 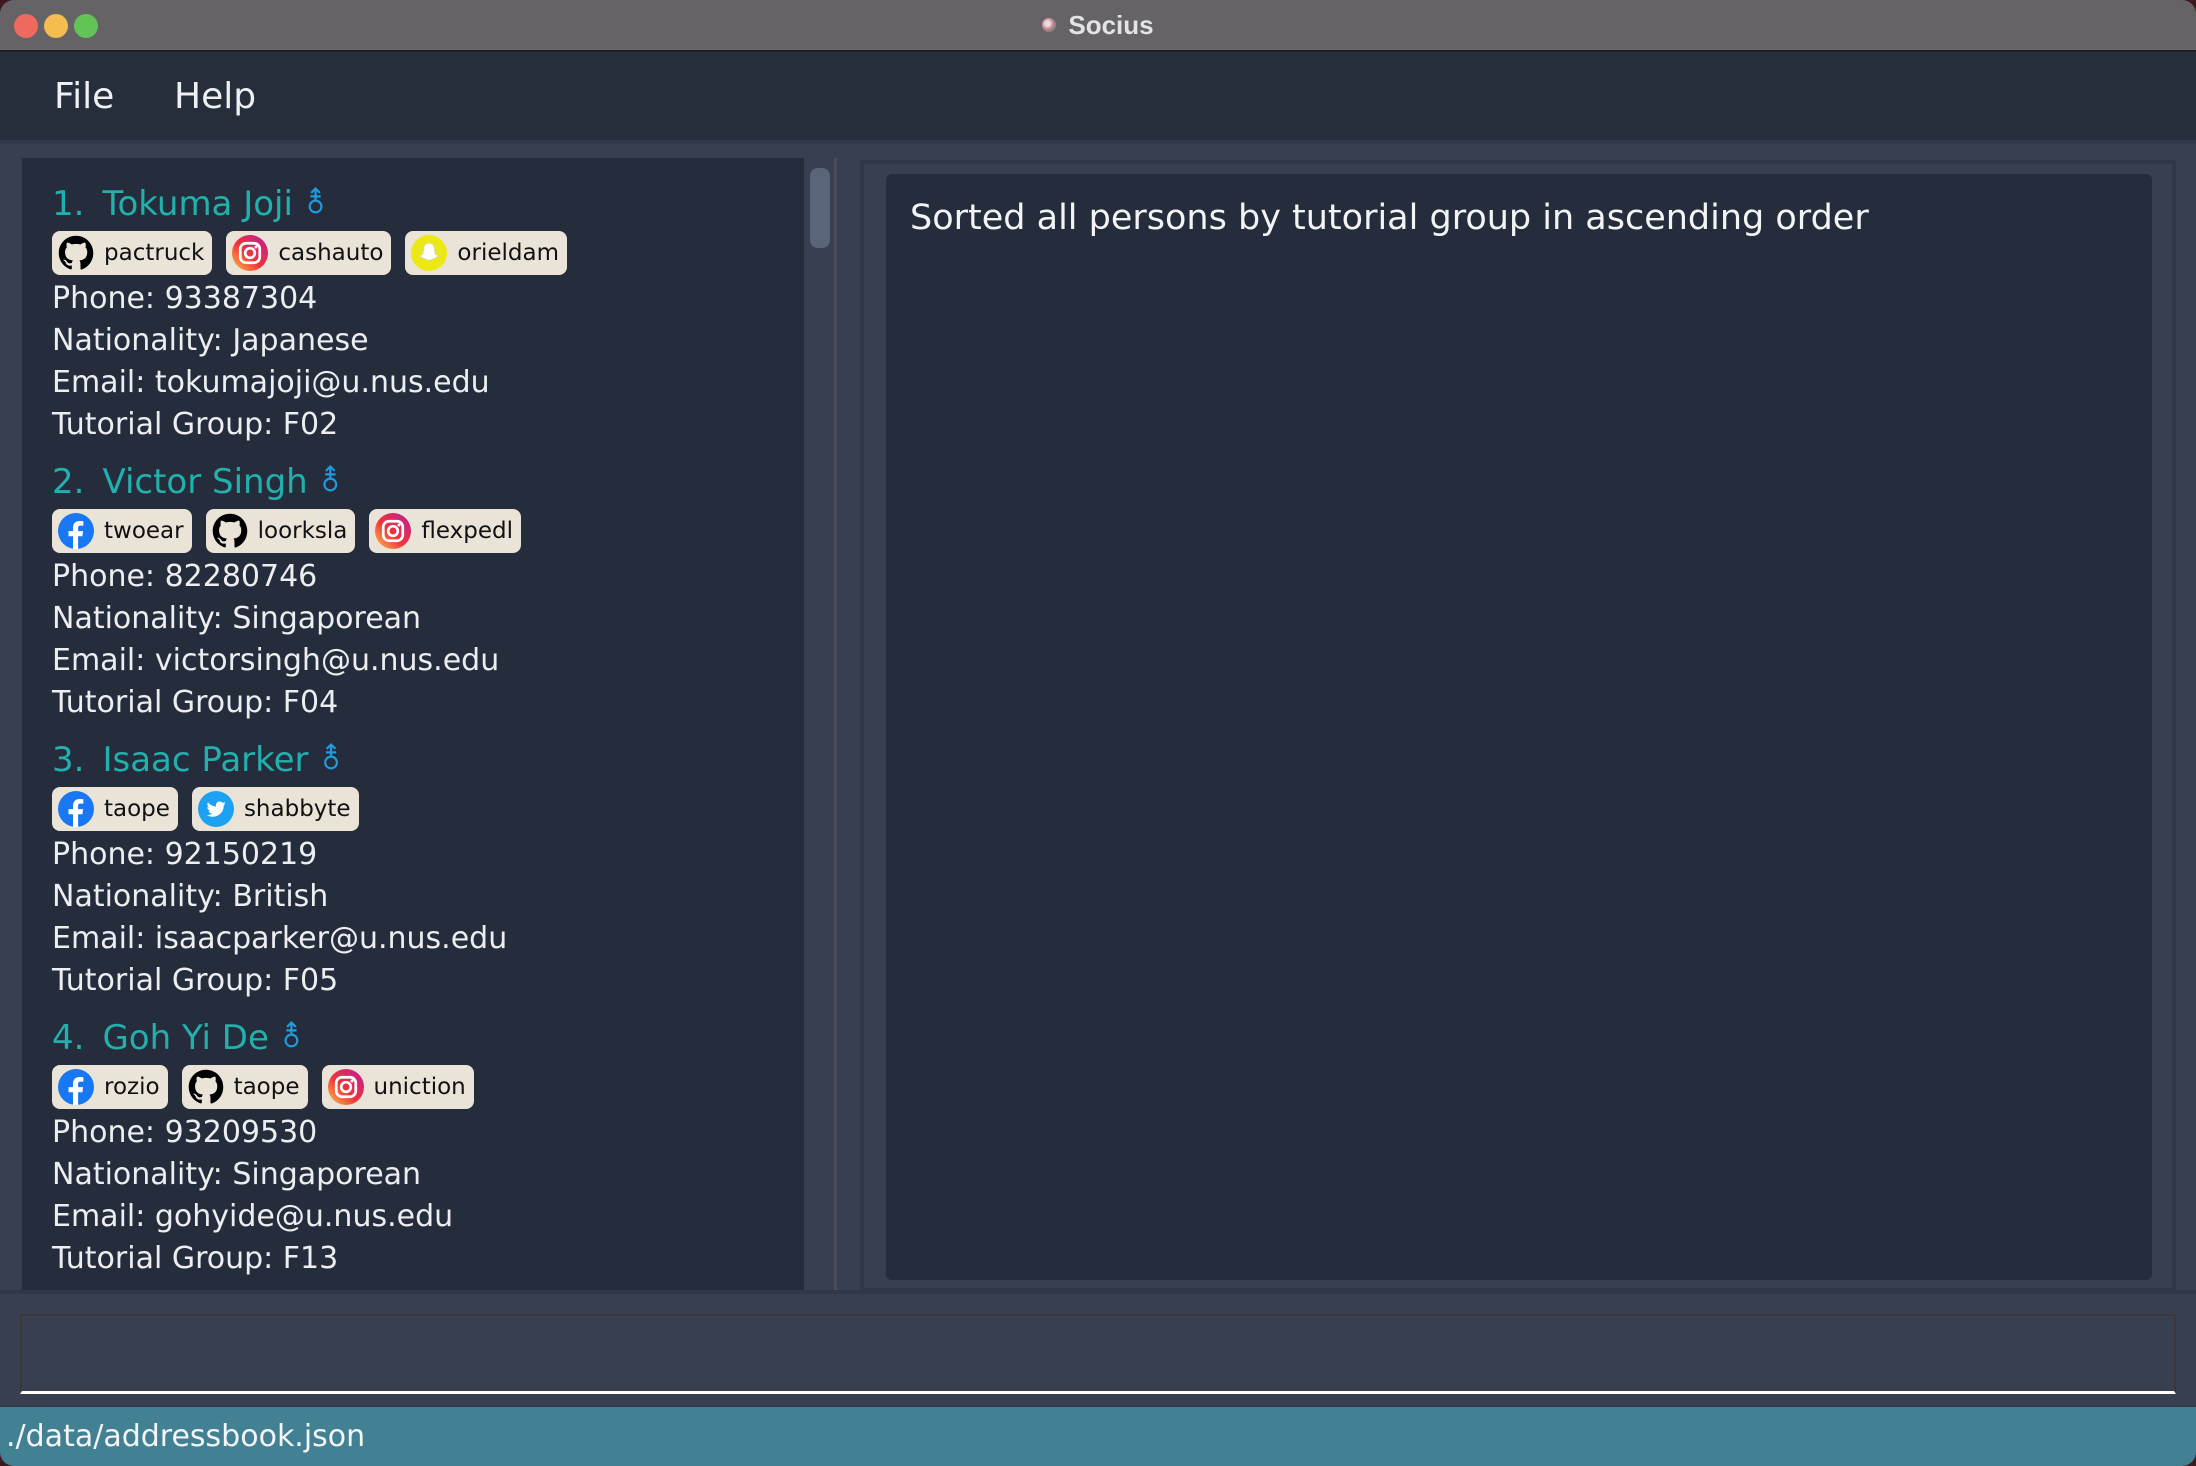 I want to click on social-tags: rozio taope uniction, so click(x=422, y=1087).